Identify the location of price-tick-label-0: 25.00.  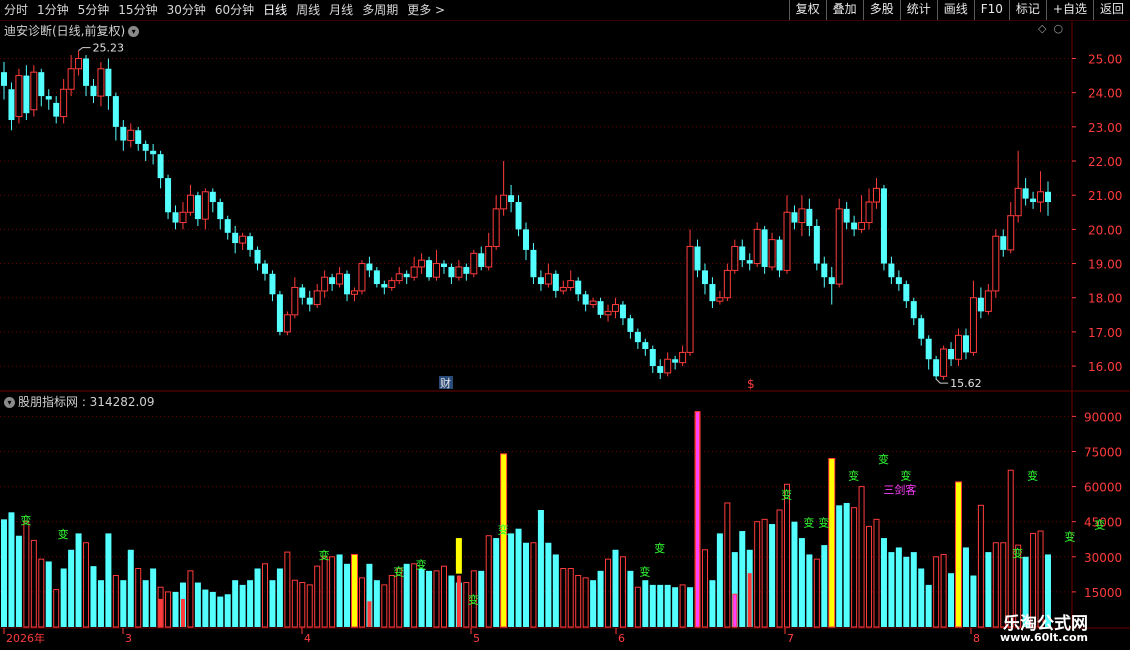
(1105, 60).